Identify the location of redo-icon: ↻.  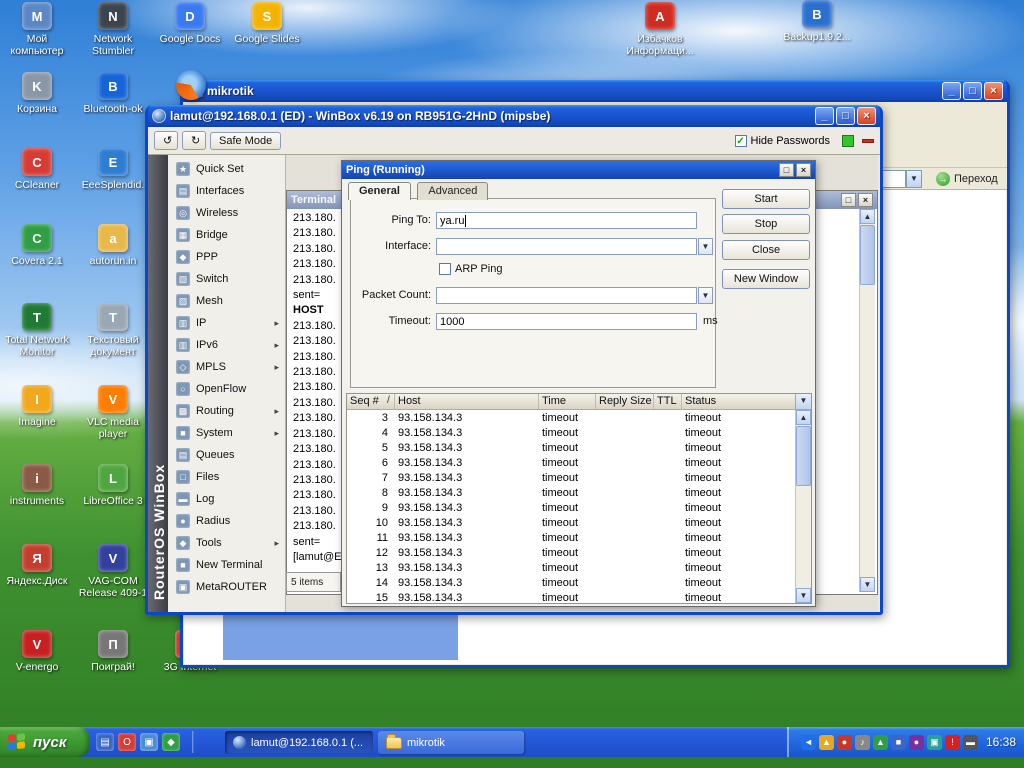
(194, 140).